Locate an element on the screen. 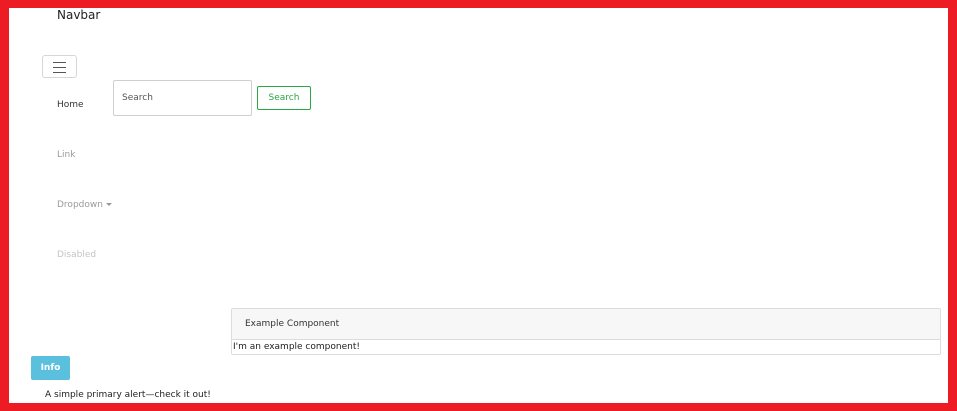 This screenshot has height=411, width=957. card-body: I'm an example component! is located at coordinates (296, 347).